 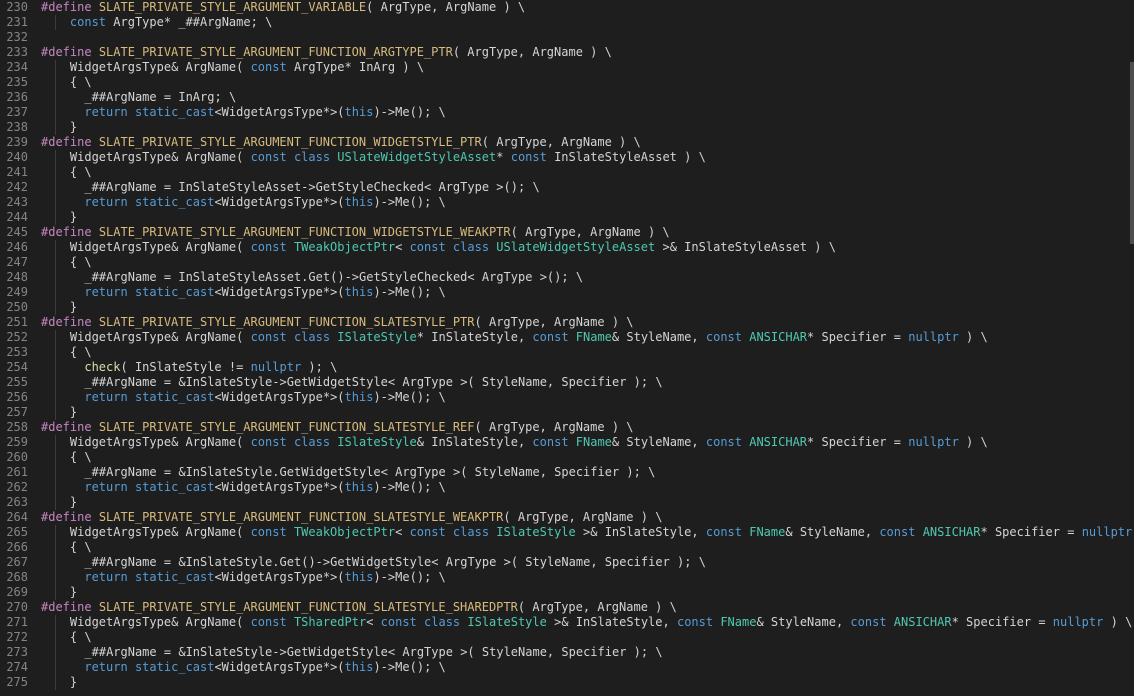 What do you see at coordinates (471, 247) in the screenshot?
I see `code-token: class` at bounding box center [471, 247].